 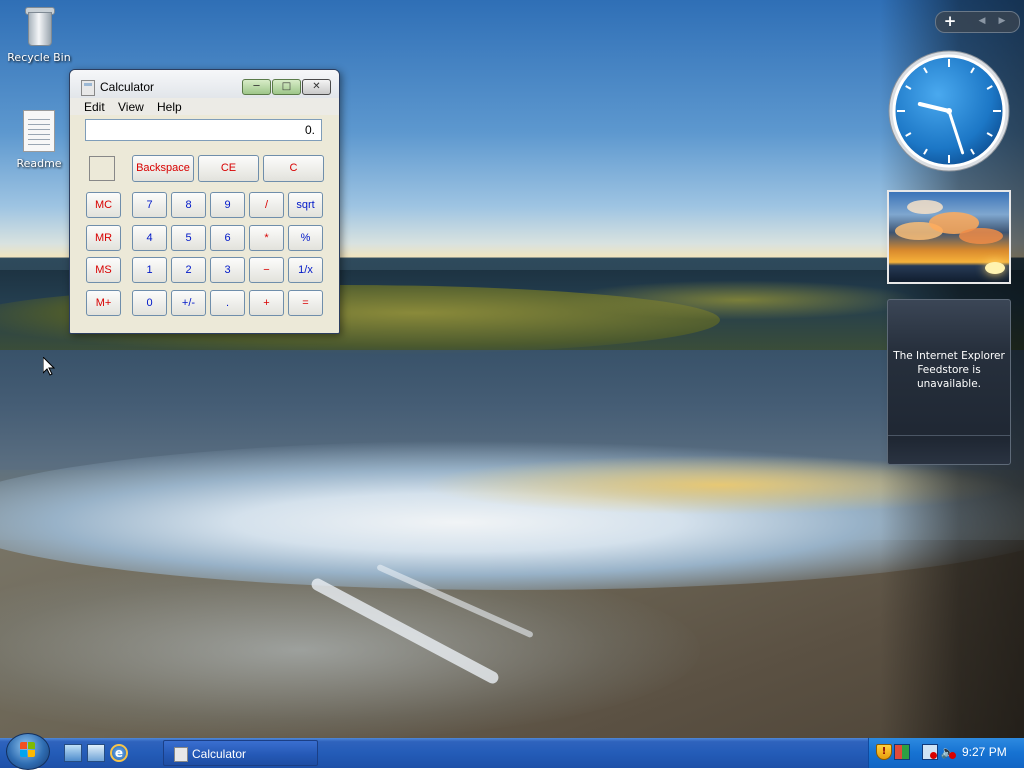 I want to click on security-shield-icon: !, so click(x=884, y=752).